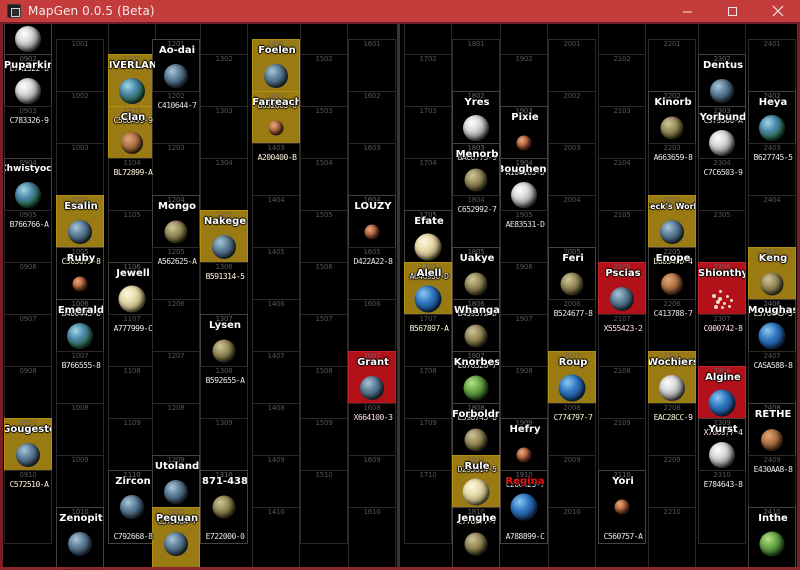  Describe the element at coordinates (81, 206) in the screenshot. I see `world-name: Esalin` at that location.